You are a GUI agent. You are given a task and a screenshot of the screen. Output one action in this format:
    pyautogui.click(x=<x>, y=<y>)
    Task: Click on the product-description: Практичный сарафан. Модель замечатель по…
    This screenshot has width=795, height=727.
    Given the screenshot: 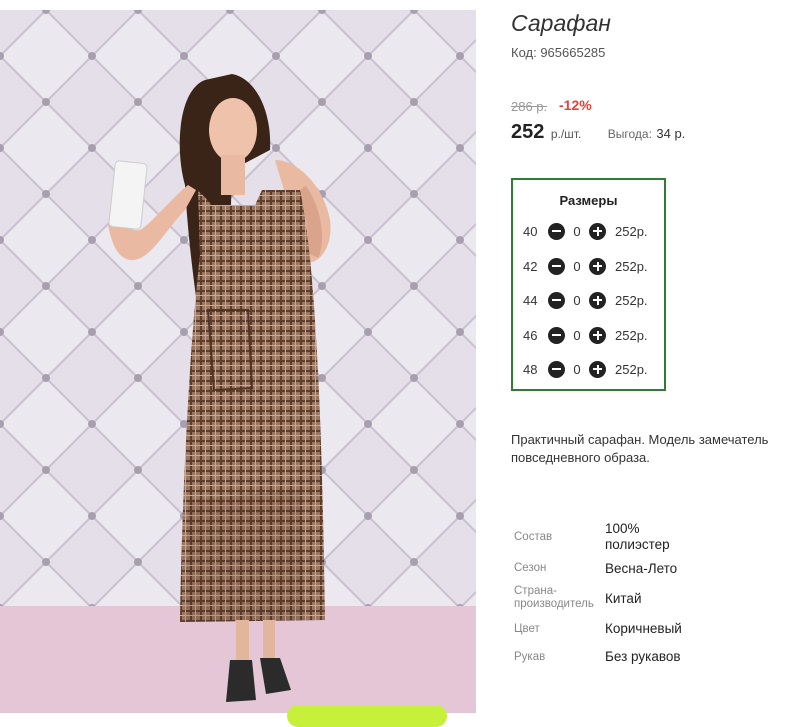 What is the action you would take?
    pyautogui.click(x=640, y=448)
    